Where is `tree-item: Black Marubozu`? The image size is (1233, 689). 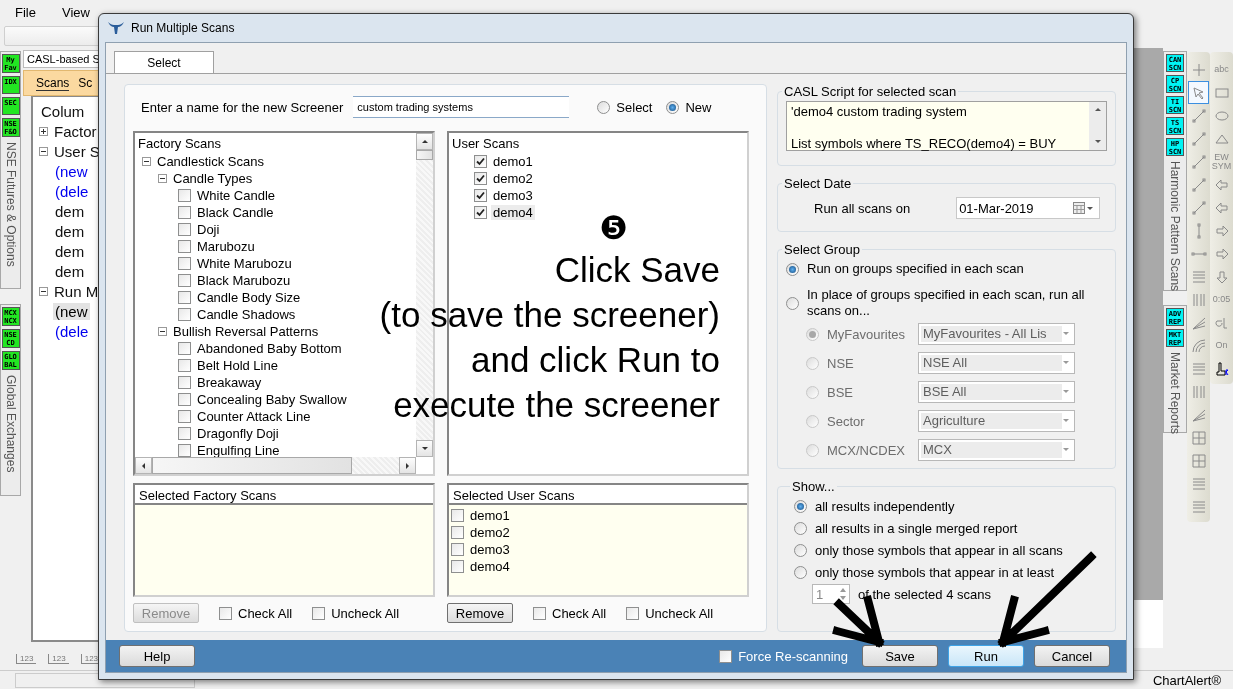 tree-item: Black Marubozu is located at coordinates (244, 280).